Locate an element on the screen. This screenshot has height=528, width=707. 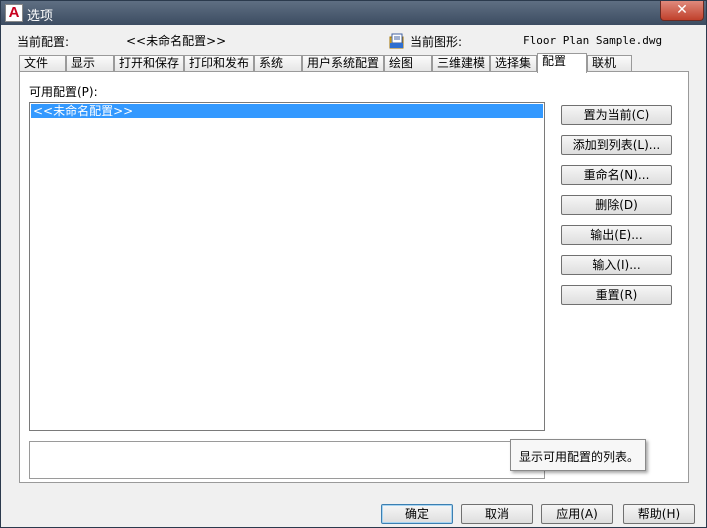
current-drawing-value: Floor Plan Sample.dwg is located at coordinates (593, 40).